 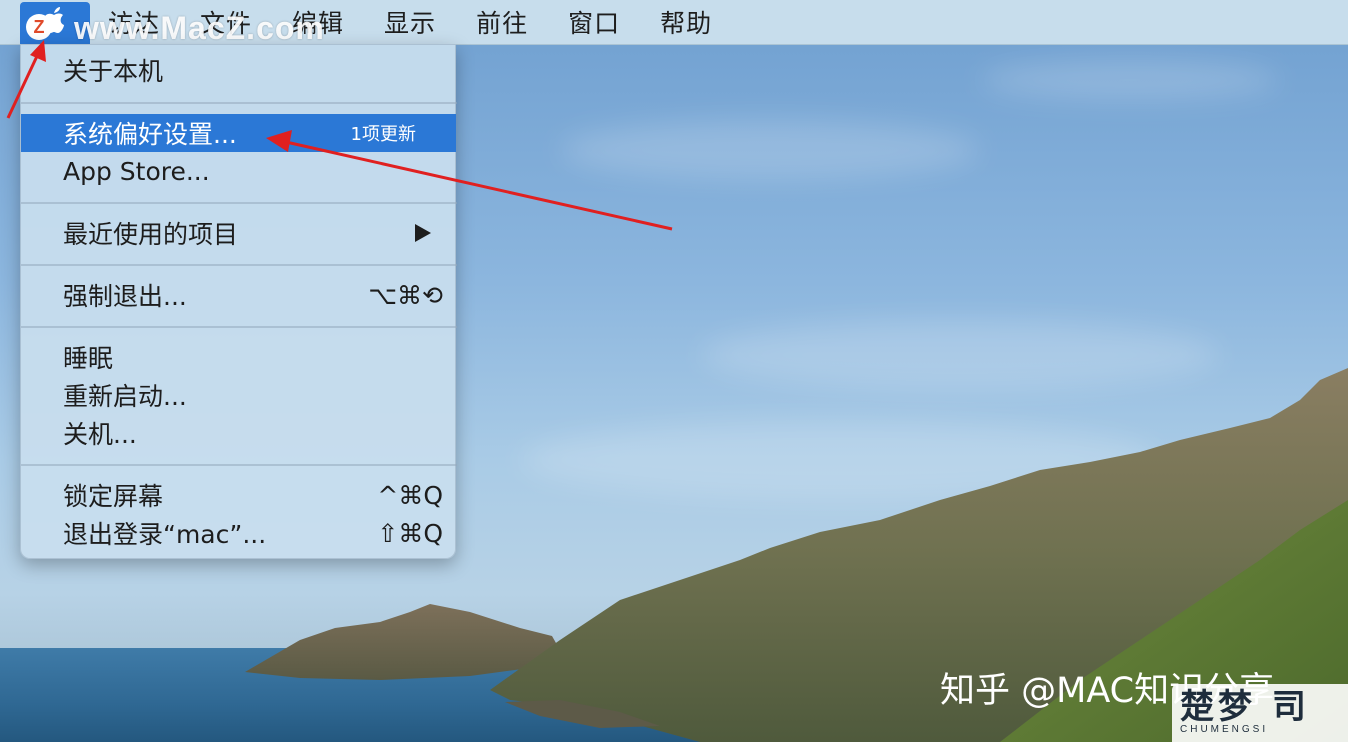 What do you see at coordinates (502, 22) in the screenshot?
I see `menubar-go: 前往` at bounding box center [502, 22].